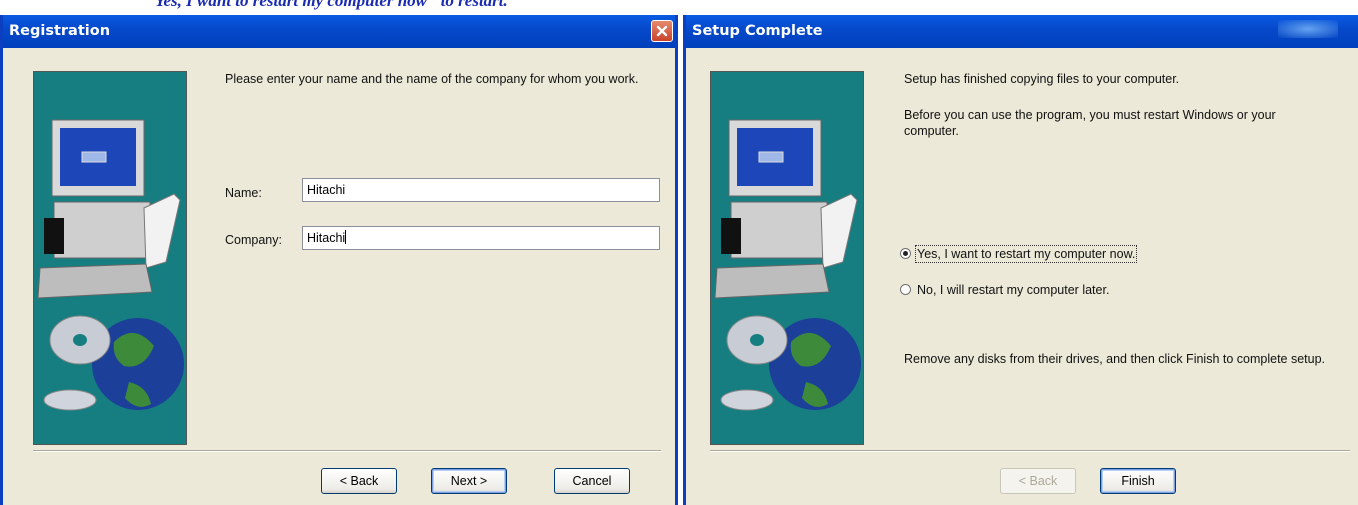  I want to click on radio-selected-icon, so click(905, 253).